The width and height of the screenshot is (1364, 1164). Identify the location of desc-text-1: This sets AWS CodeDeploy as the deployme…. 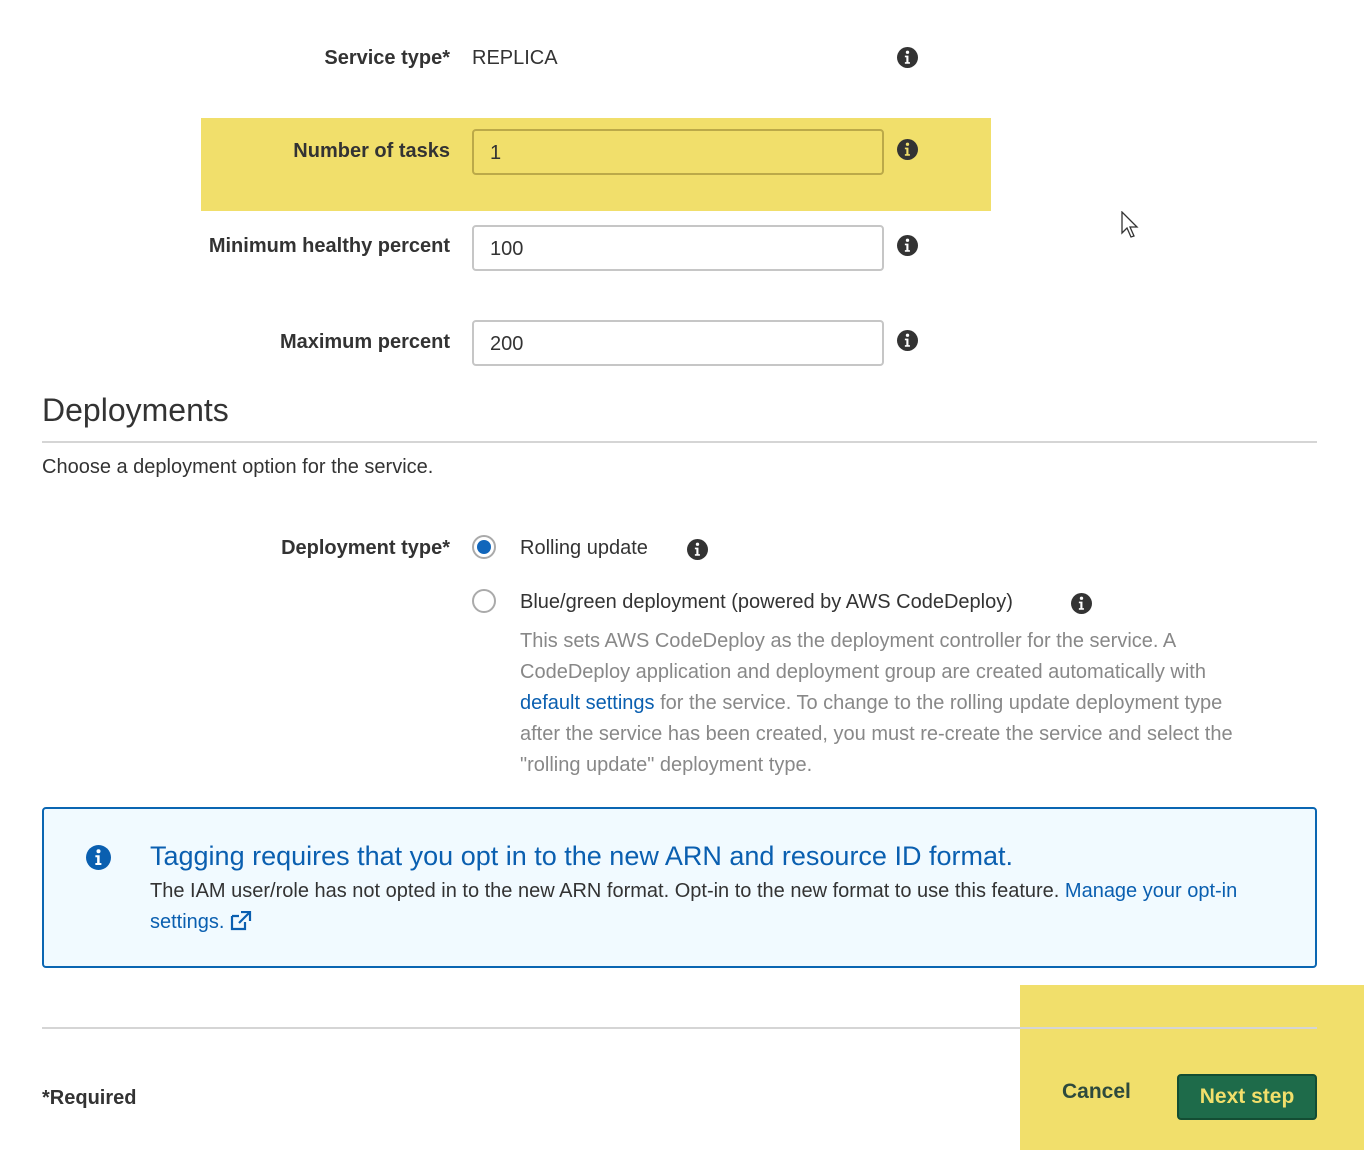
(863, 656).